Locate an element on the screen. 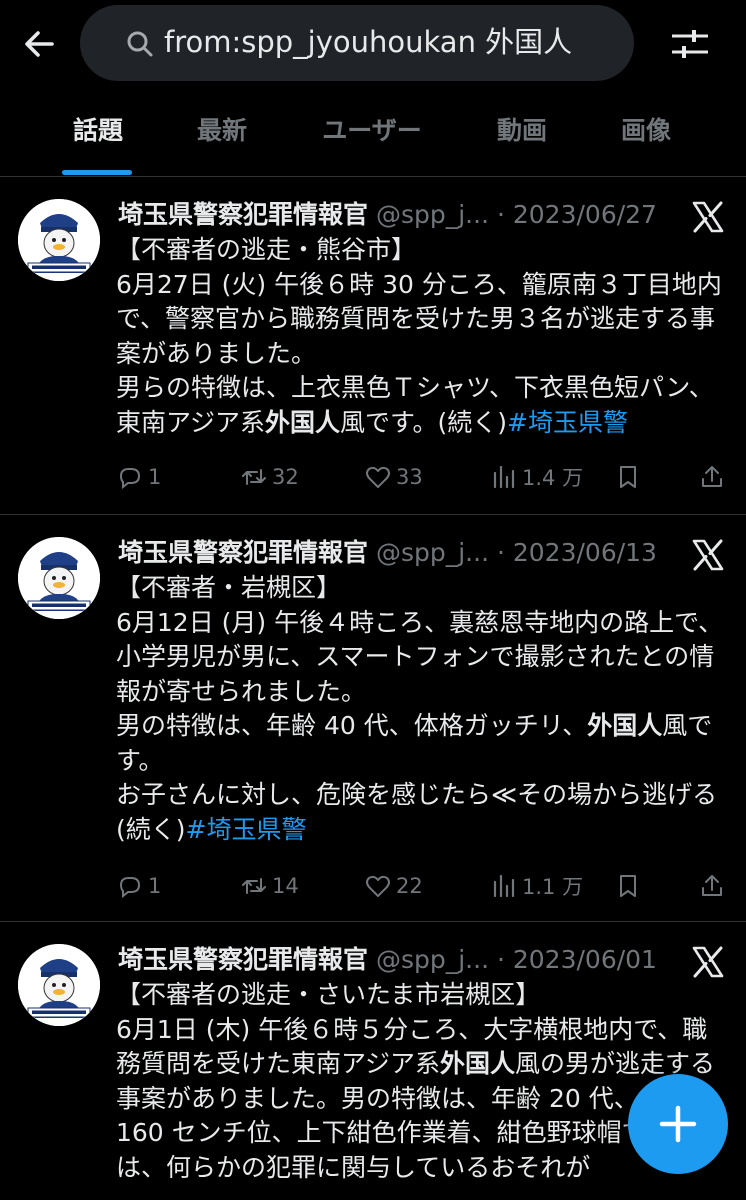 Image resolution: width=746 pixels, height=1200 pixels. search-query: from:spp_jyouhoukan 外国人 is located at coordinates (394, 42).